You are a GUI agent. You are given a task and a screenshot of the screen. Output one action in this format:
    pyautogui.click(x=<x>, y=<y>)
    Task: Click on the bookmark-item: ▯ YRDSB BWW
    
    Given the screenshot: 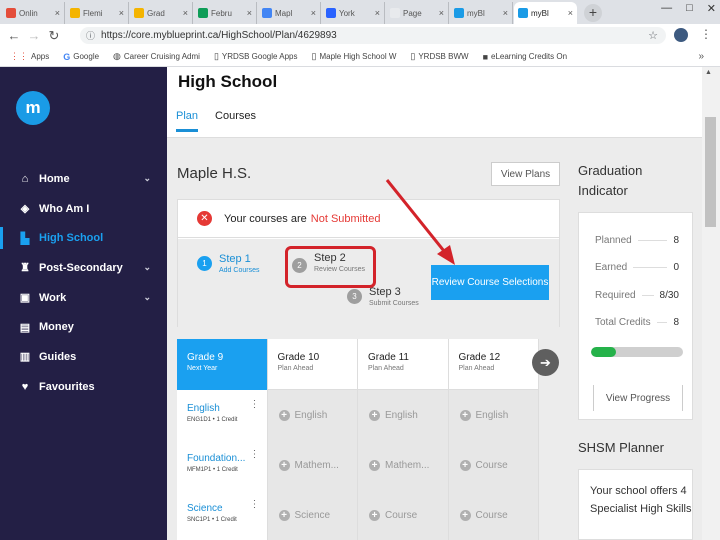 What is the action you would take?
    pyautogui.click(x=439, y=56)
    